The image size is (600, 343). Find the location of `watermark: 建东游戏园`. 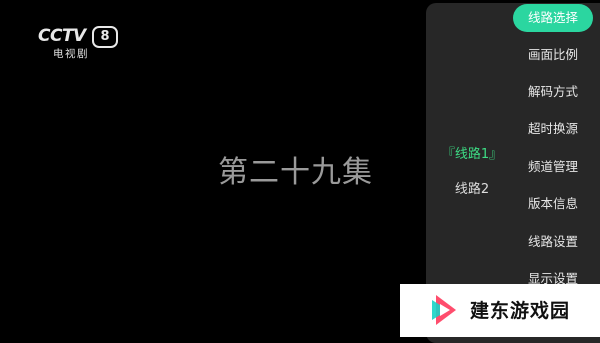

watermark: 建东游戏园 is located at coordinates (500, 310).